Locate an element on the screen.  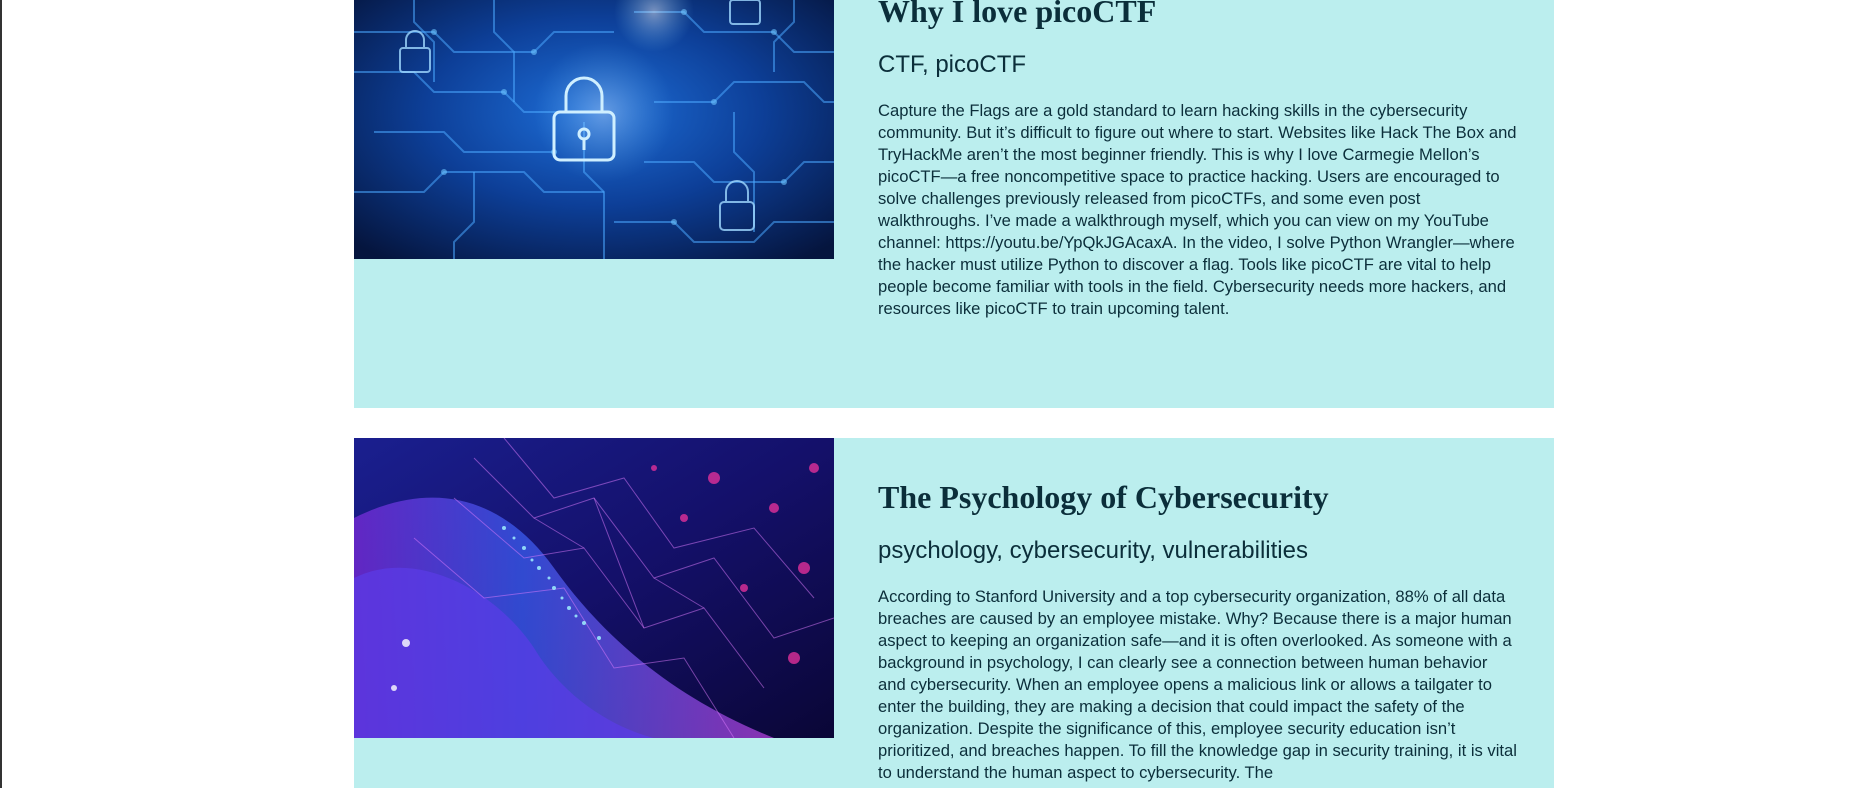
abstract-network-image is located at coordinates (594, 588).